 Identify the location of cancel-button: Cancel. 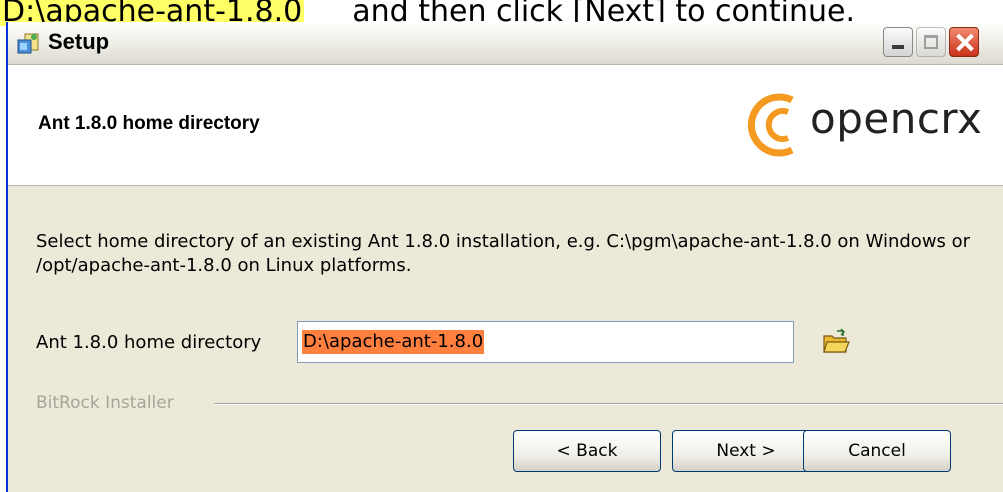
(877, 451).